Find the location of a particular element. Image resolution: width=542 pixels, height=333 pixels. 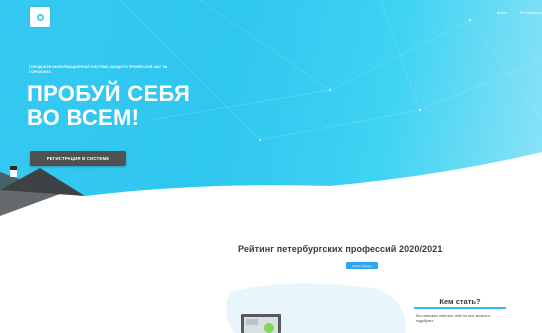

logo-icon is located at coordinates (40, 17).